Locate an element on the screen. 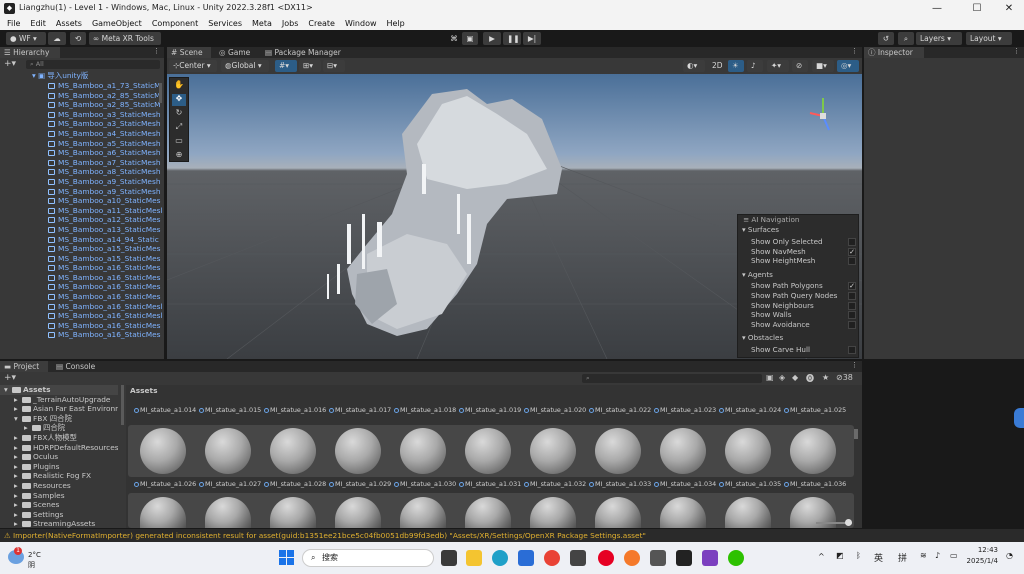  folder-item: ▸ Samples is located at coordinates (59, 496).